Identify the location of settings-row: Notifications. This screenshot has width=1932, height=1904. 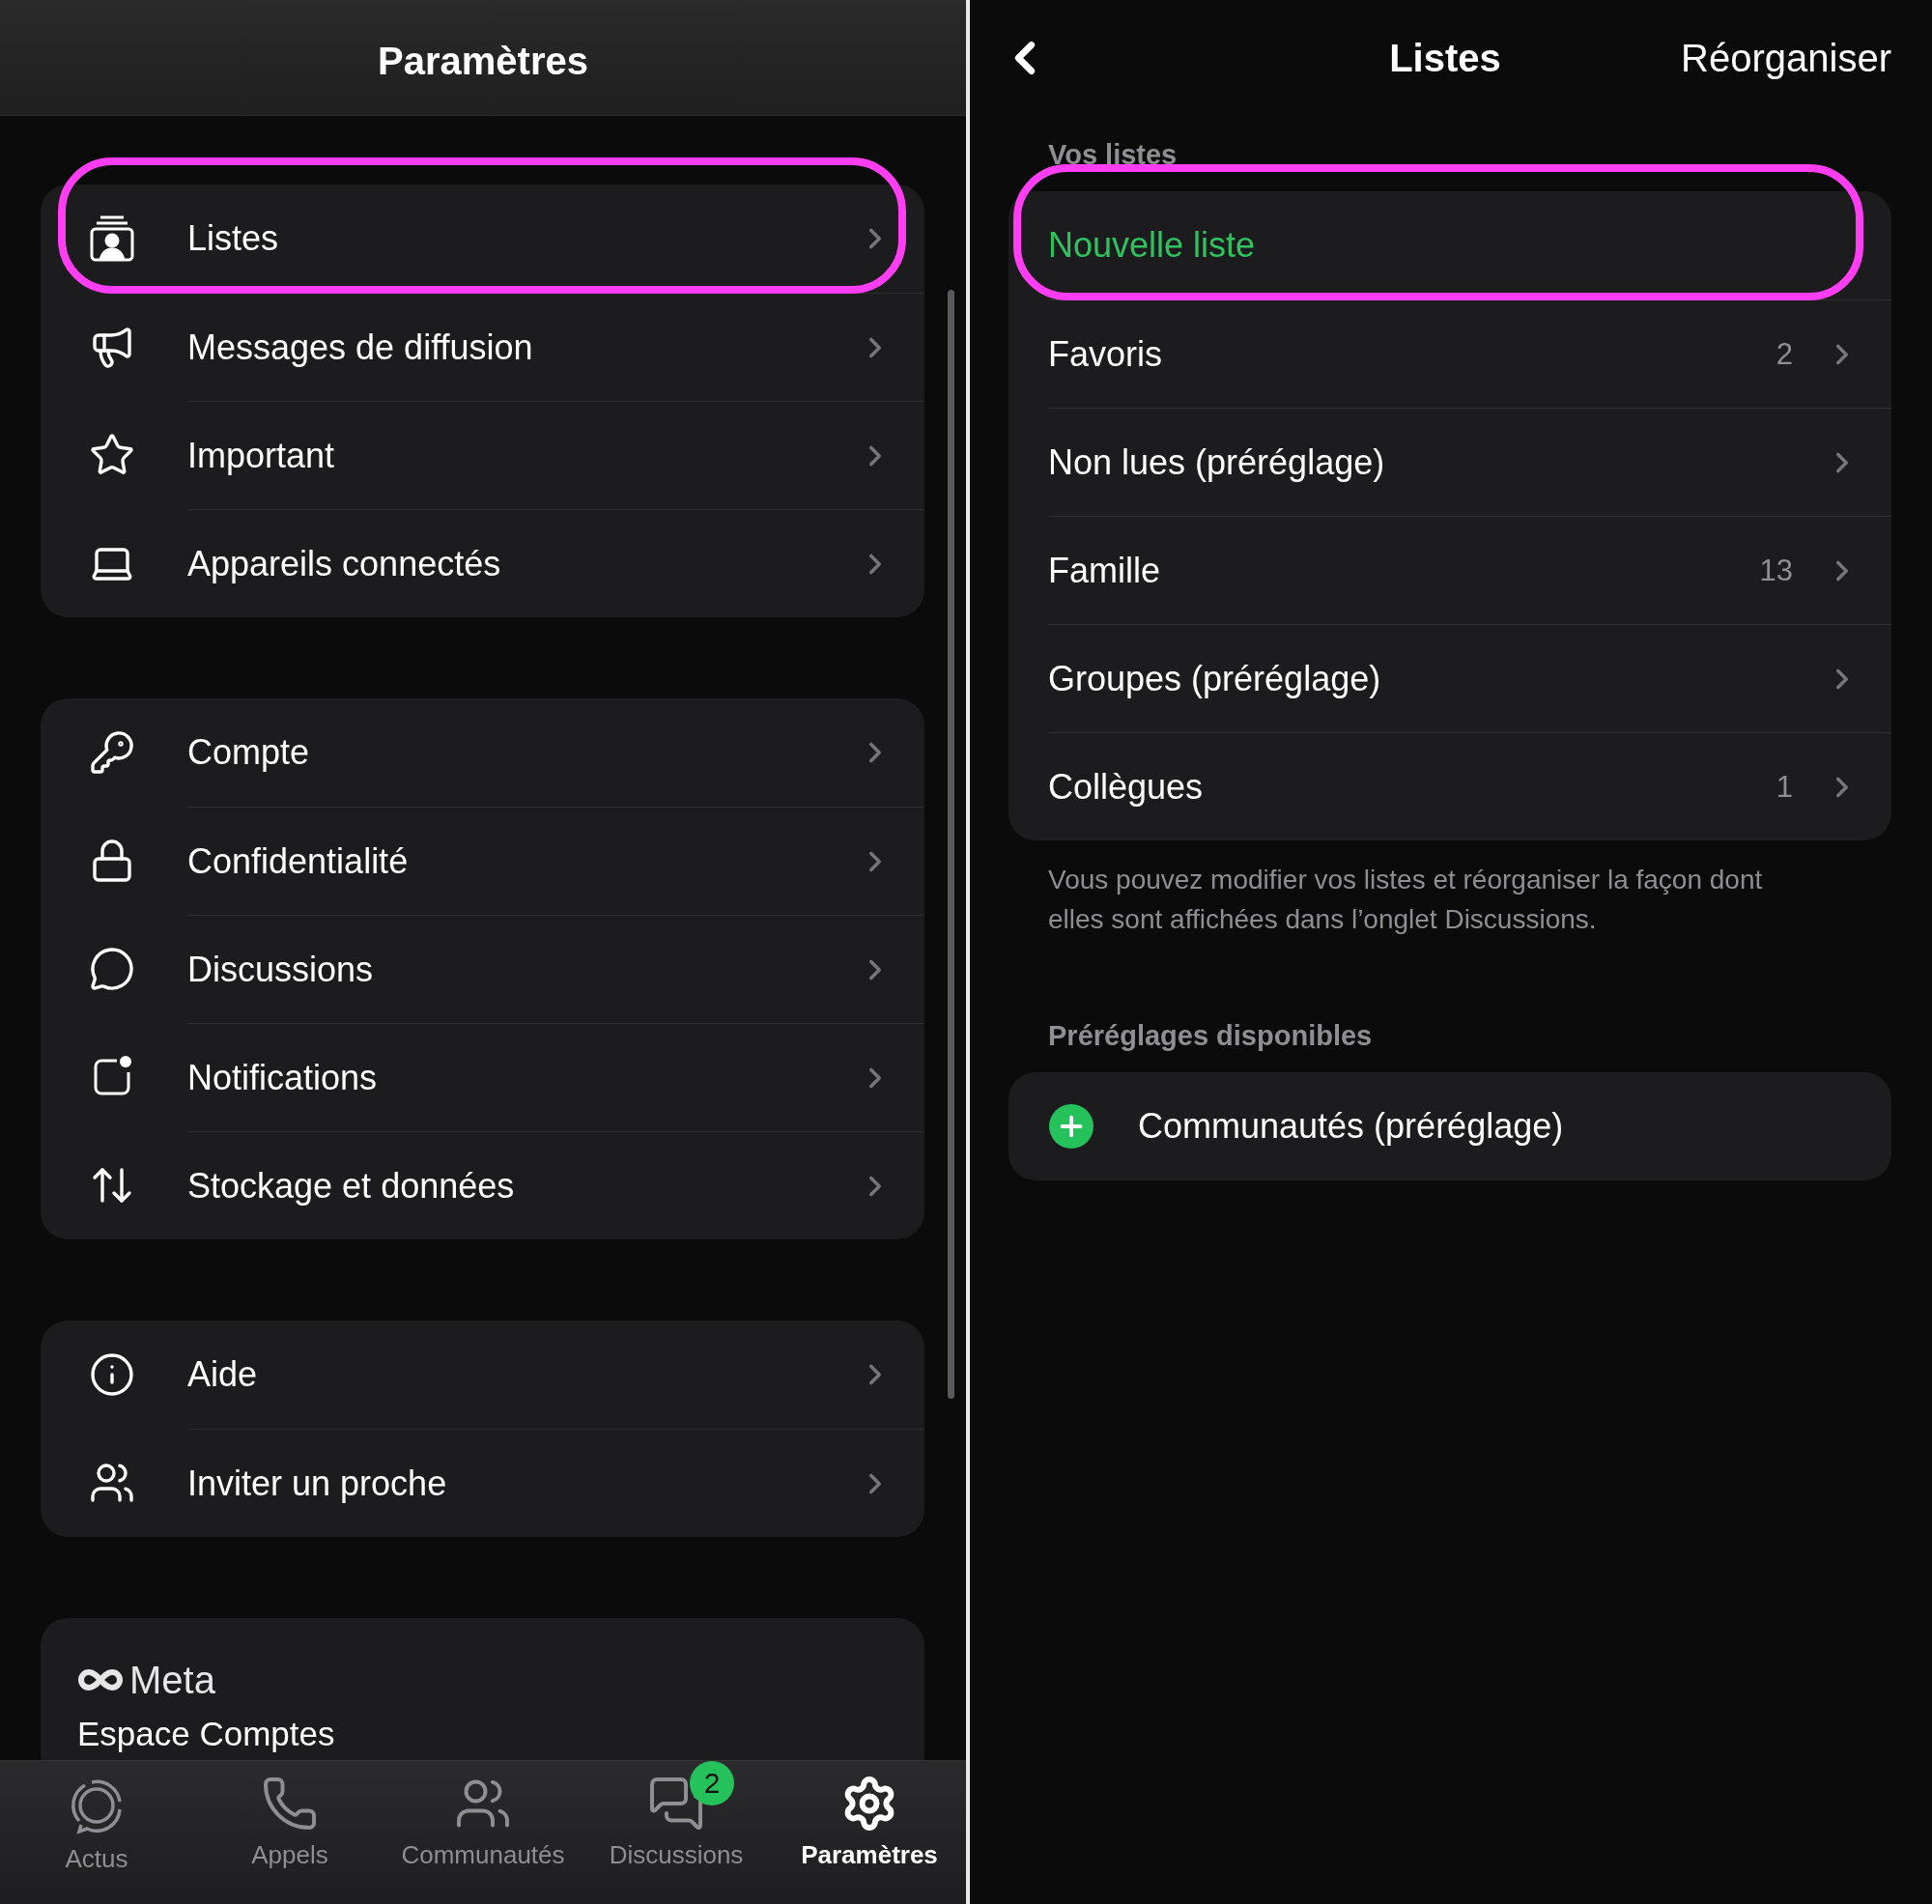
(482, 1077).